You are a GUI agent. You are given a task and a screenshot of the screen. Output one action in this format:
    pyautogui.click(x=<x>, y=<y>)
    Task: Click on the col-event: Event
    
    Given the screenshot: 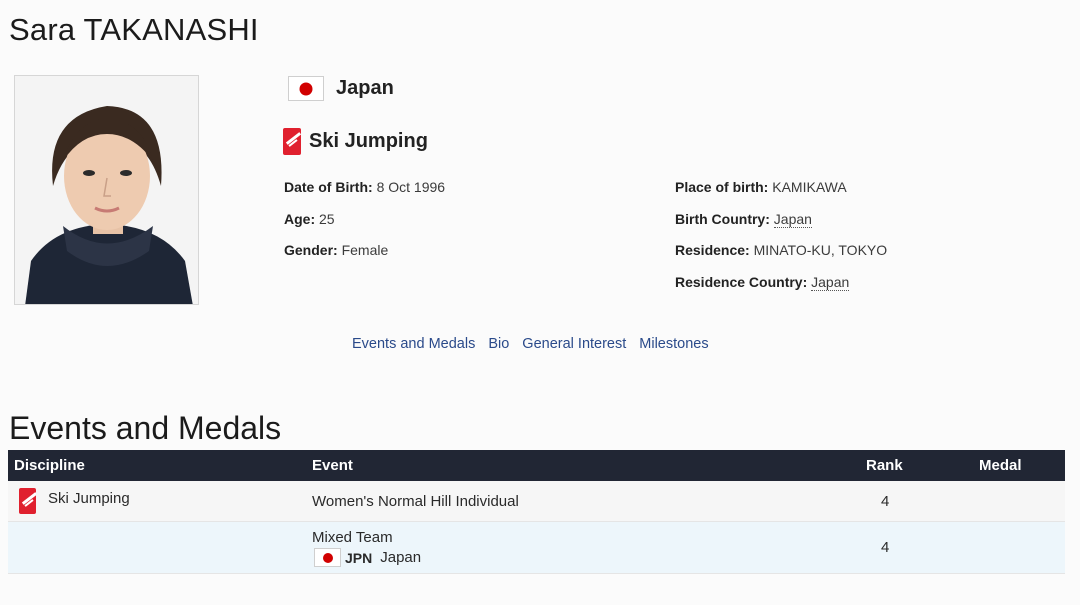 What is the action you would take?
    pyautogui.click(x=332, y=465)
    